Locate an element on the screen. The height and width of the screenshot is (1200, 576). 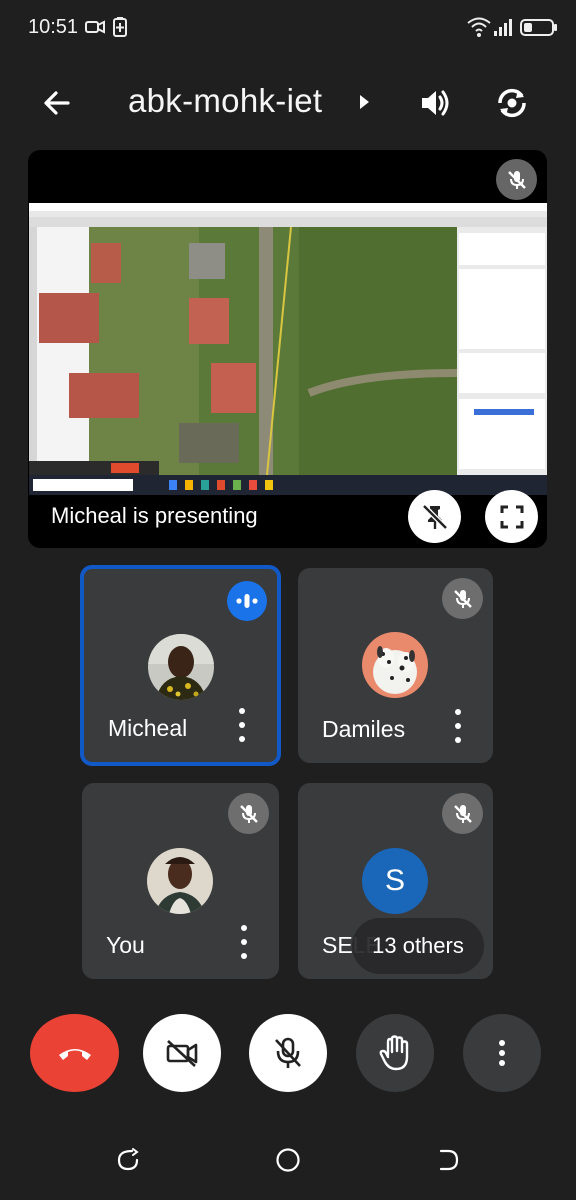
camera-off-icon is located at coordinates (182, 1053).